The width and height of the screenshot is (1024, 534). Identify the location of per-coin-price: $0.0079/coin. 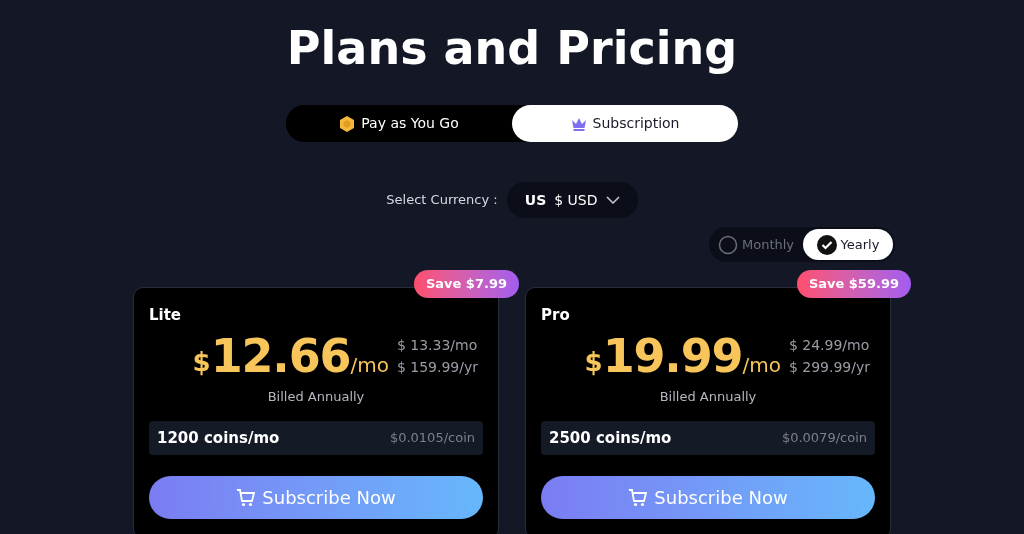
(824, 438).